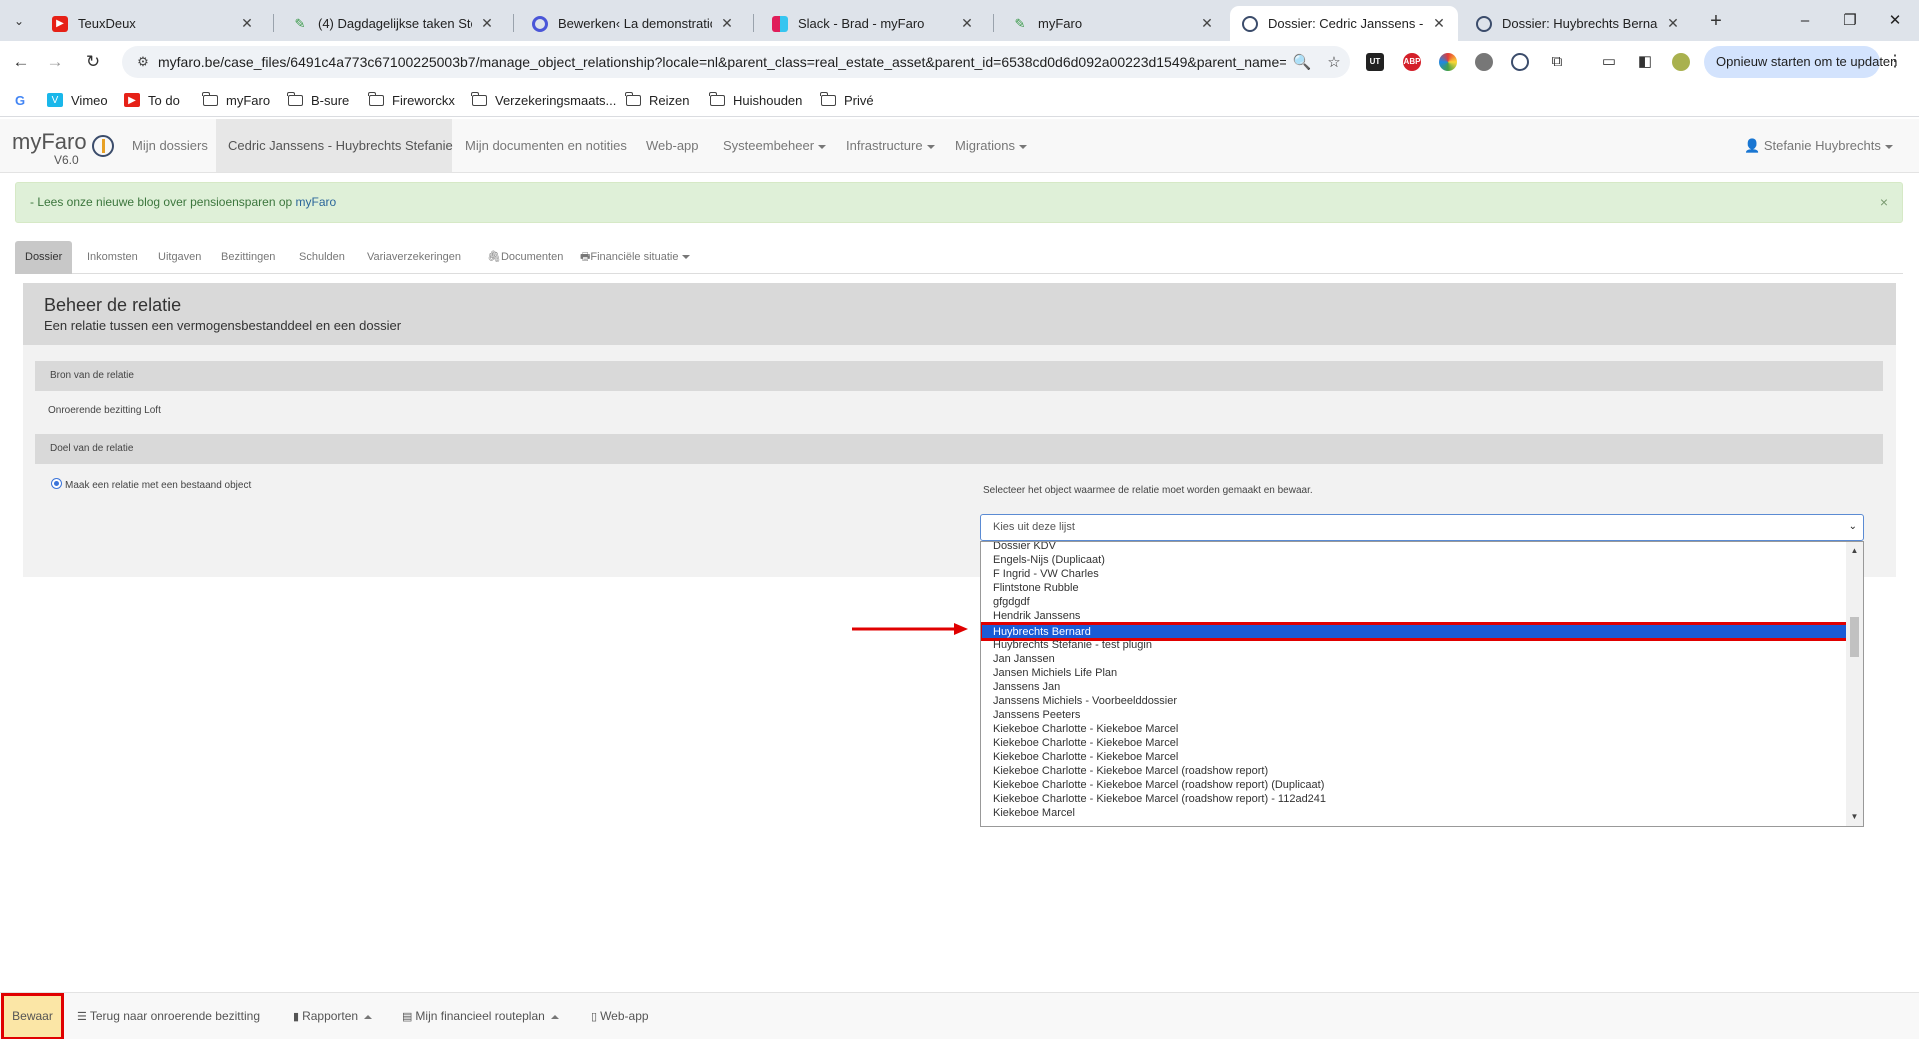 The height and width of the screenshot is (1039, 1919). I want to click on subtab-uitgaven: Uitgaven, so click(179, 257).